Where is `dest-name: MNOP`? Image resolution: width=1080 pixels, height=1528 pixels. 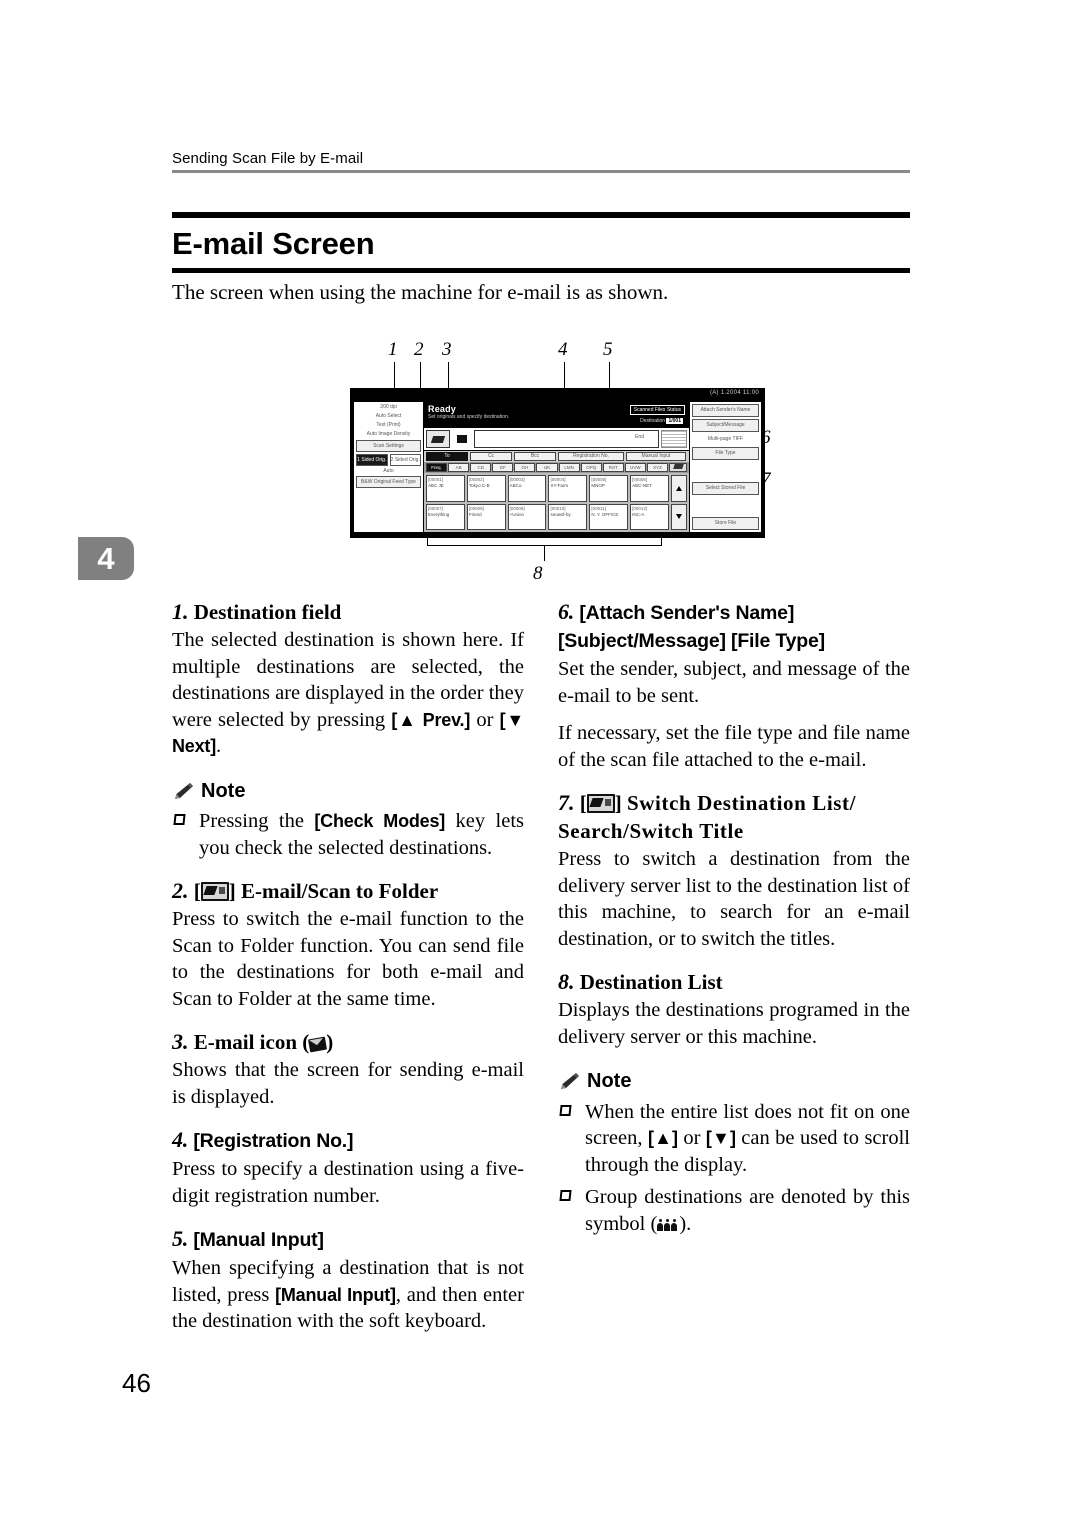 dest-name: MNOP is located at coordinates (598, 485).